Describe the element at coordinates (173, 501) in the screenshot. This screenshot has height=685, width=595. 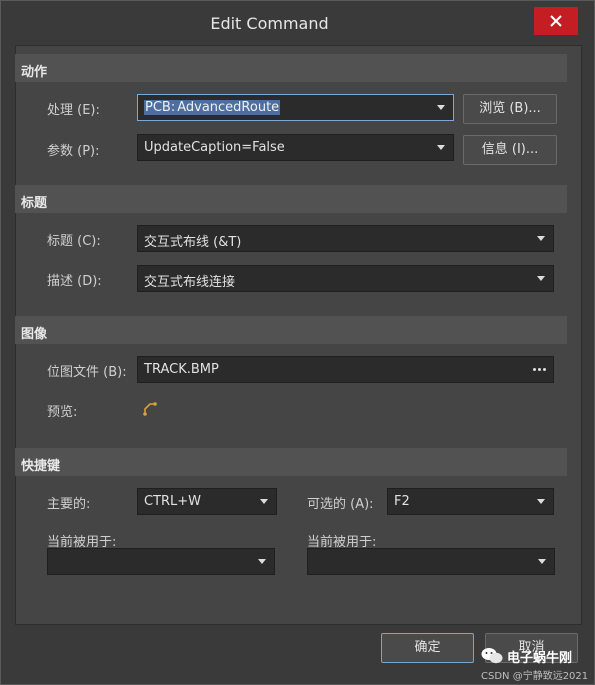
I see `primary-shortcut-value: CTRL+W` at that location.